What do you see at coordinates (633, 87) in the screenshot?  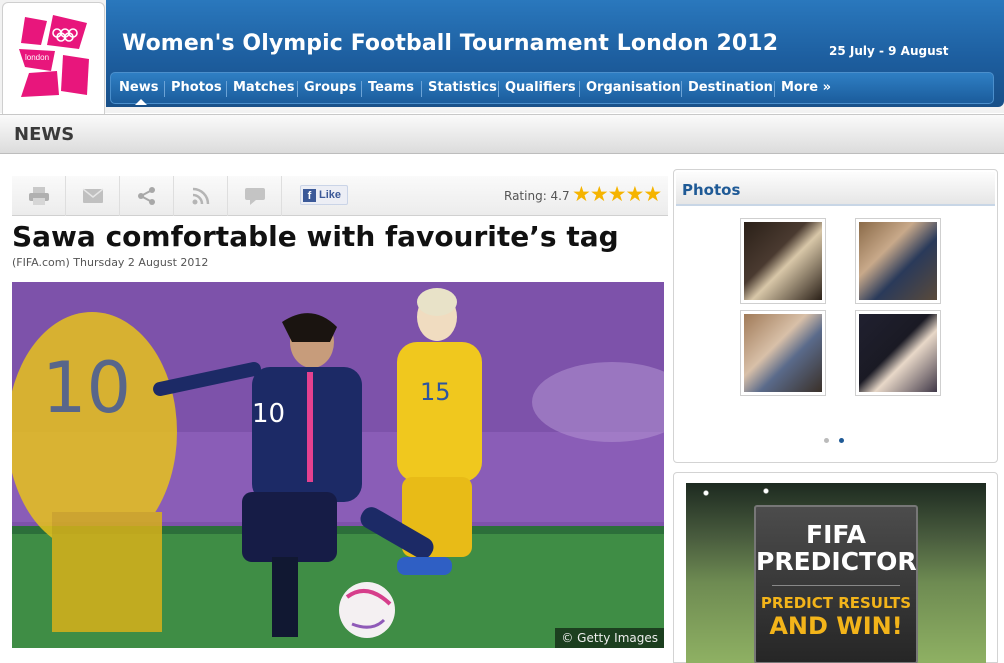 I see `nav-item-organisation: Organisation` at bounding box center [633, 87].